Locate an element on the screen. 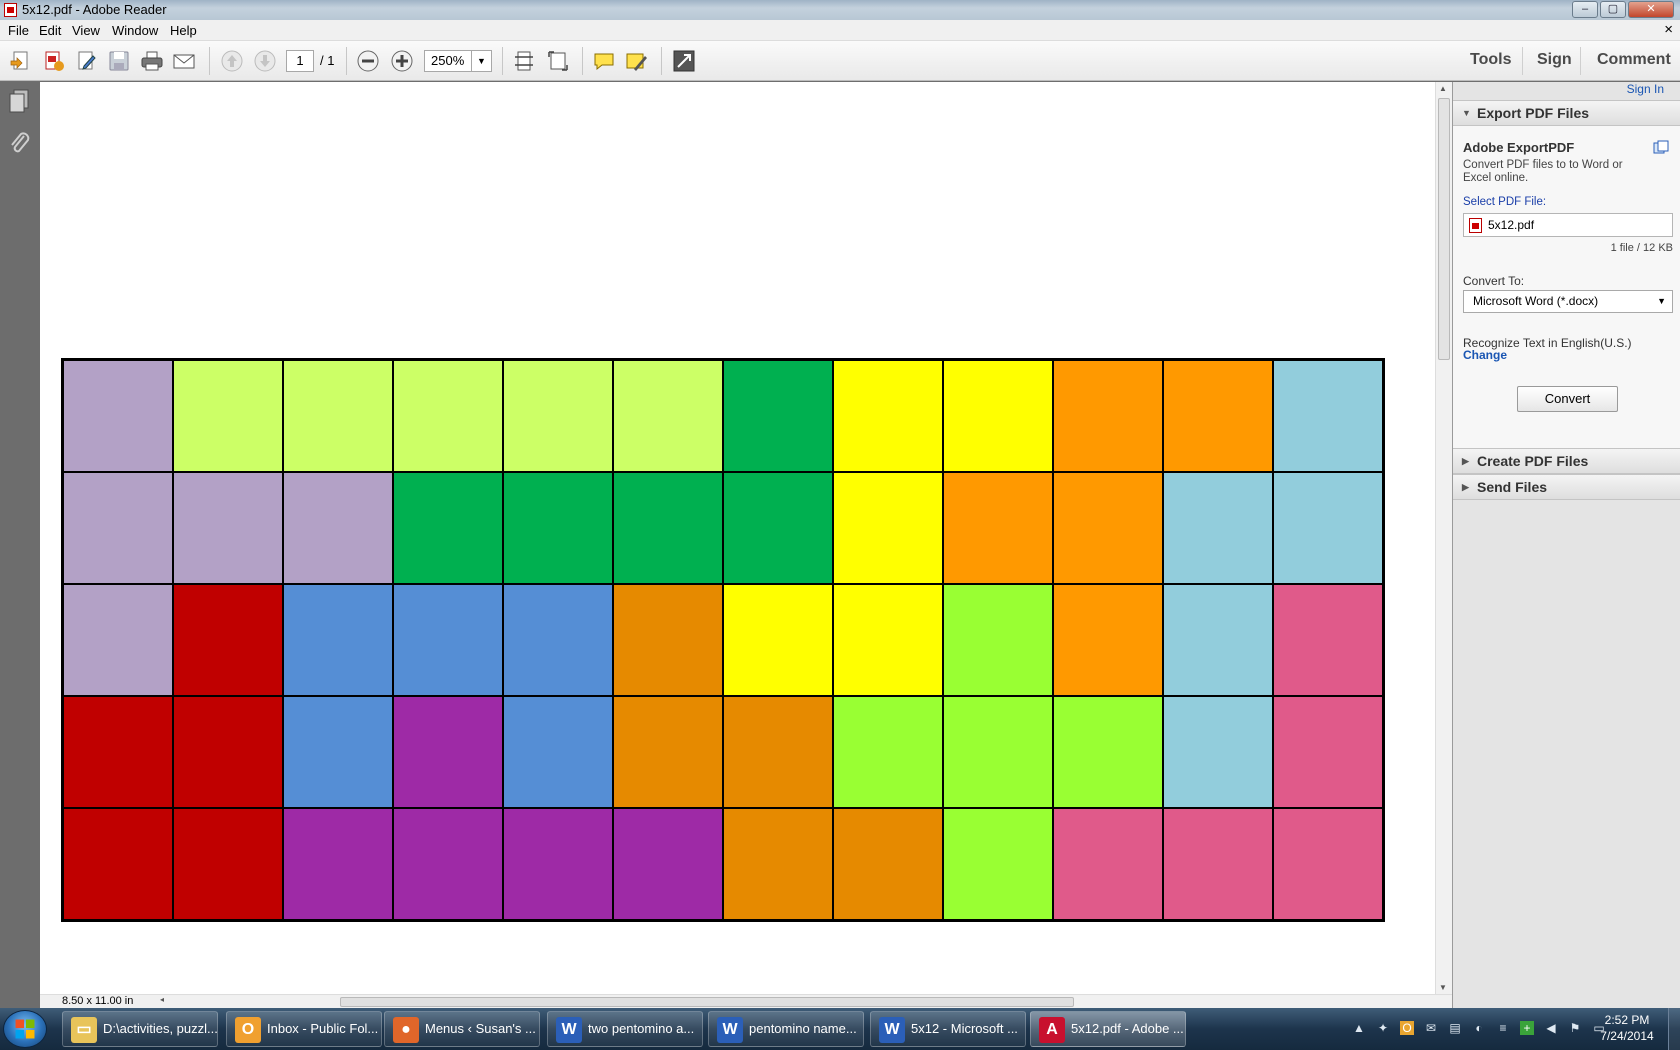 The width and height of the screenshot is (1680, 1050). sign-in-link: Sign In is located at coordinates (1645, 89).